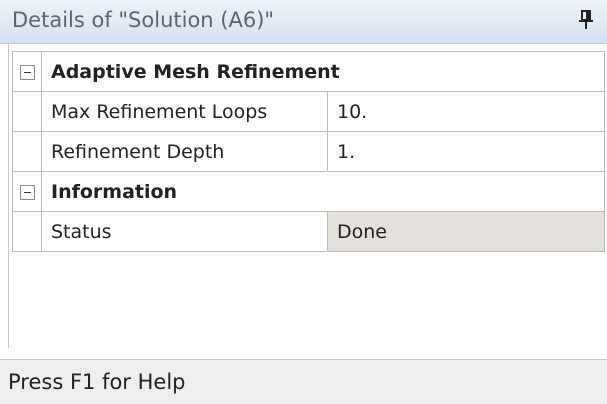  I want to click on property-label: Max Refinement Loops, so click(184, 111).